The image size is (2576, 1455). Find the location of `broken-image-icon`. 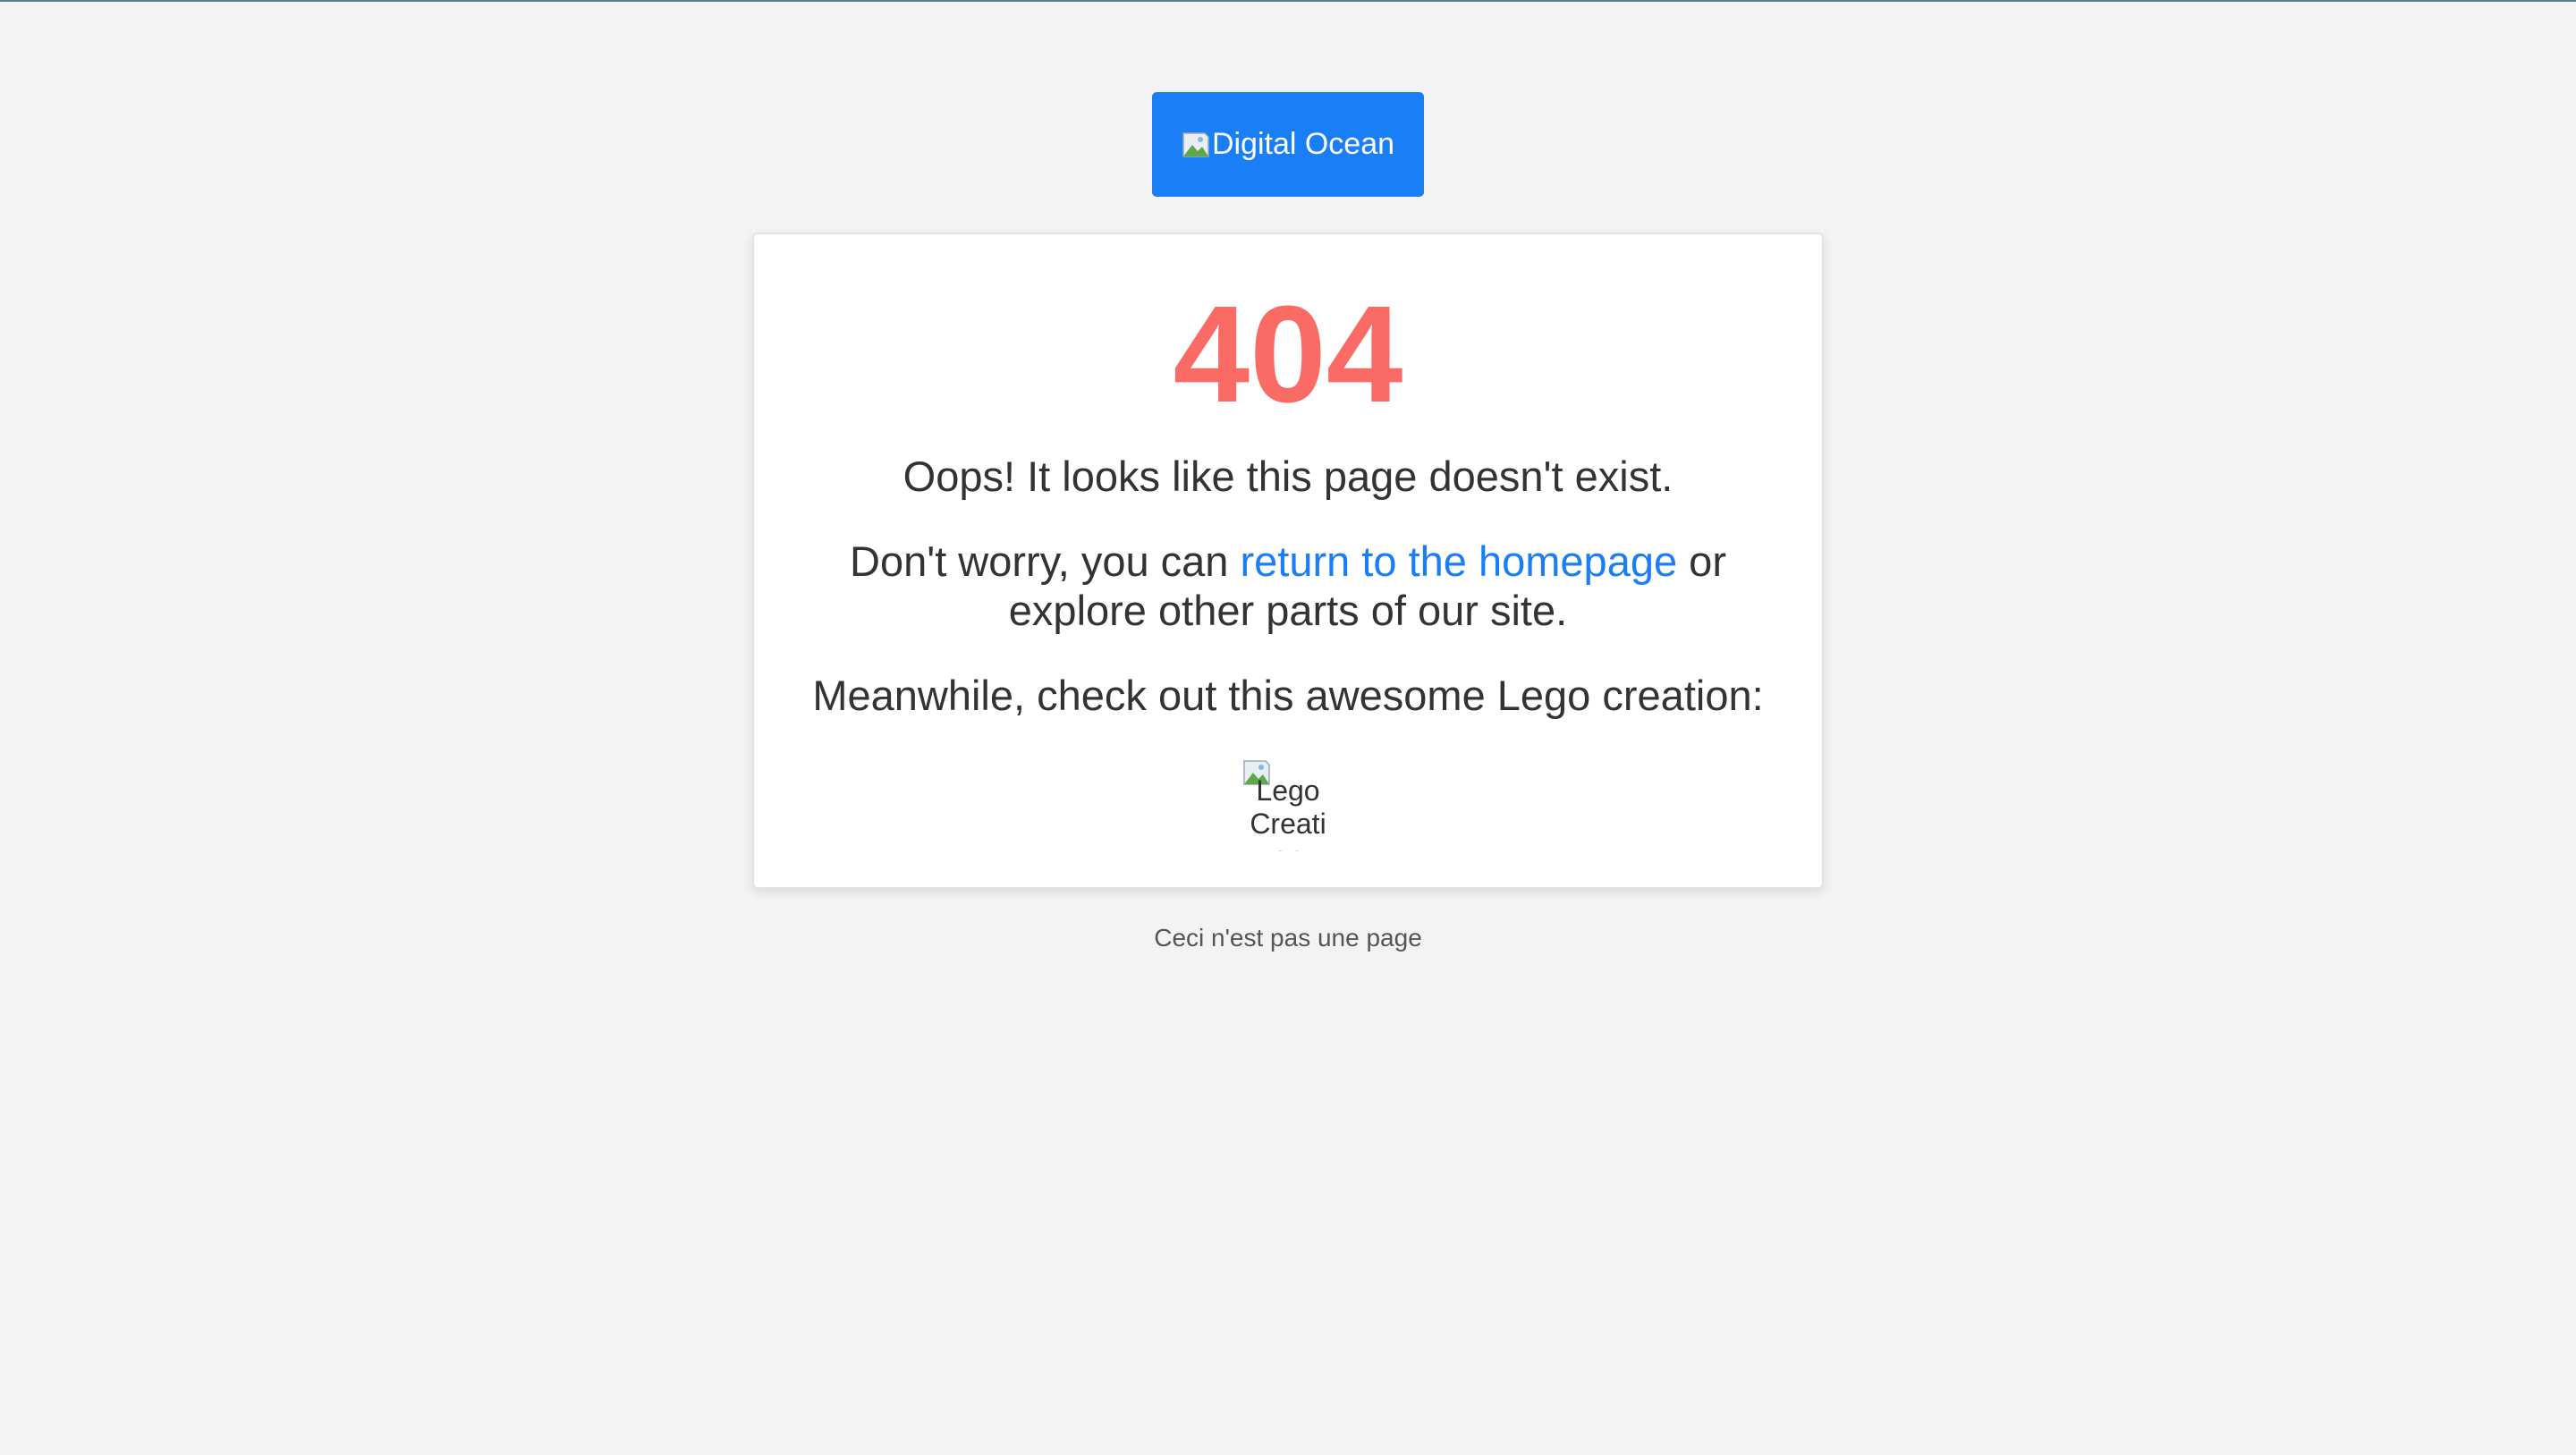

broken-image-icon is located at coordinates (1195, 144).